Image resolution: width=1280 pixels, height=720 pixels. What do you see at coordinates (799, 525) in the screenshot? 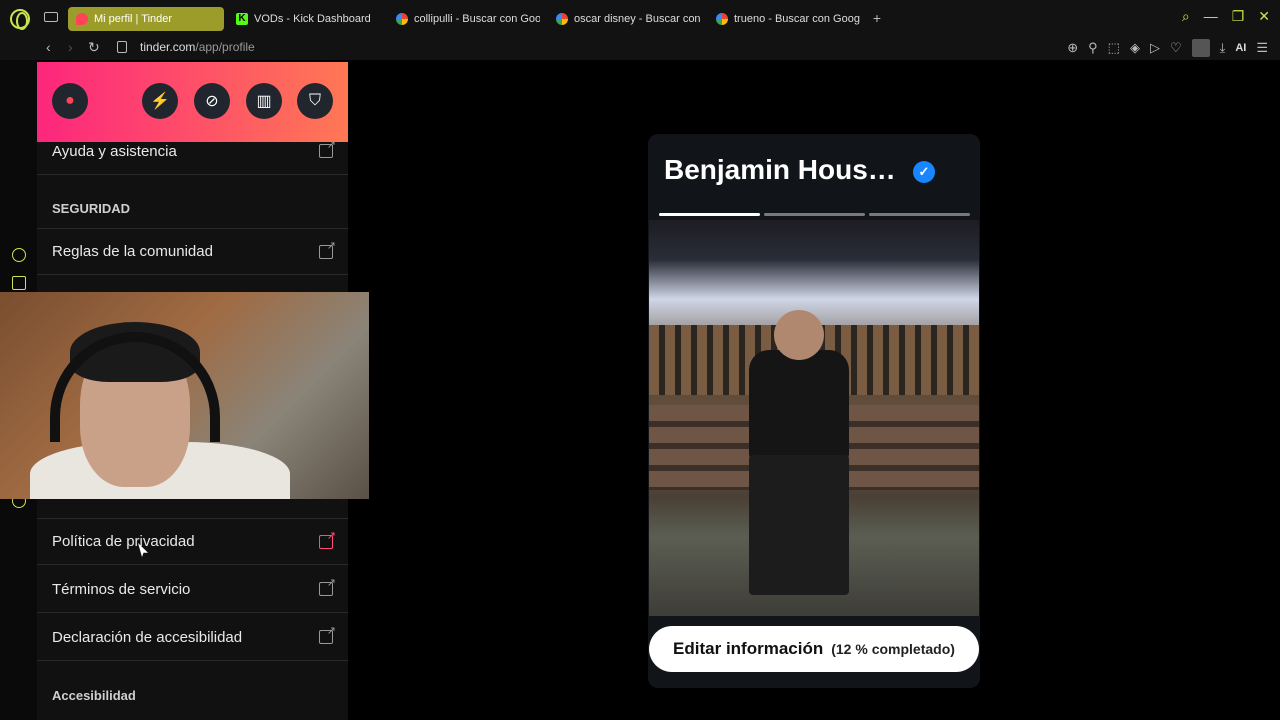
I see `photo-person-legs` at bounding box center [799, 525].